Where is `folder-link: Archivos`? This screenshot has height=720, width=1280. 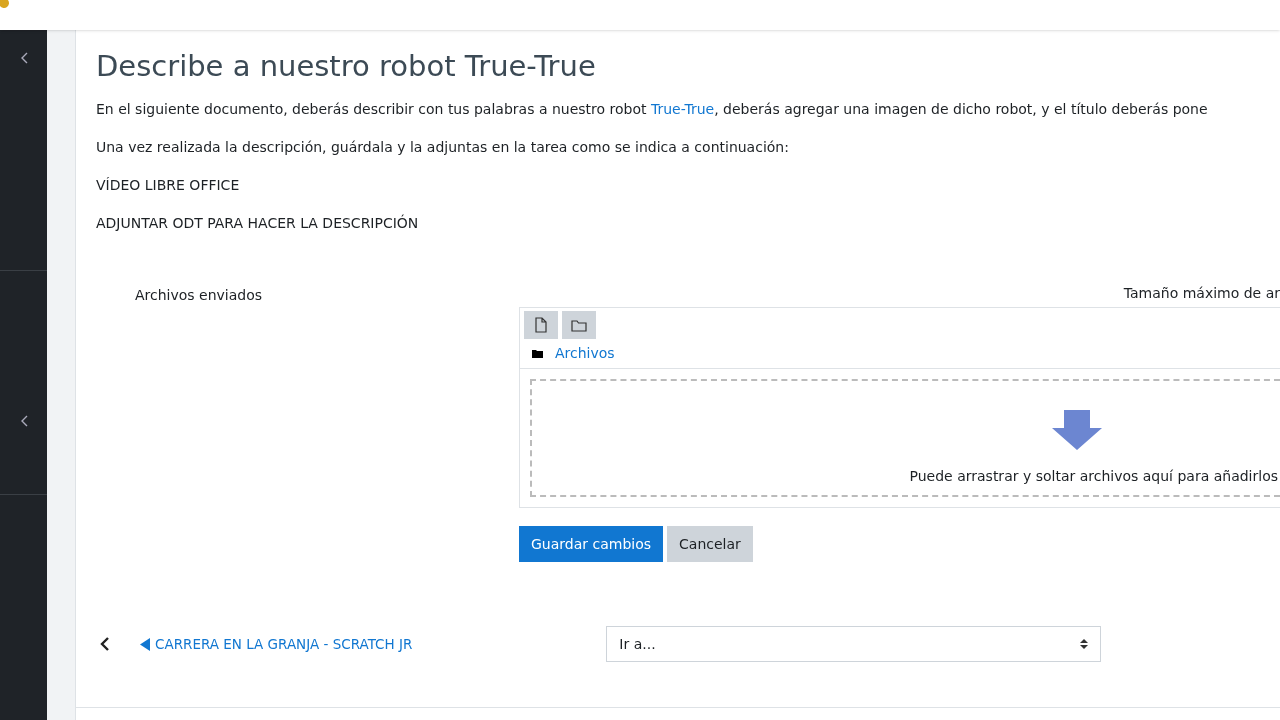 folder-link: Archivos is located at coordinates (585, 353).